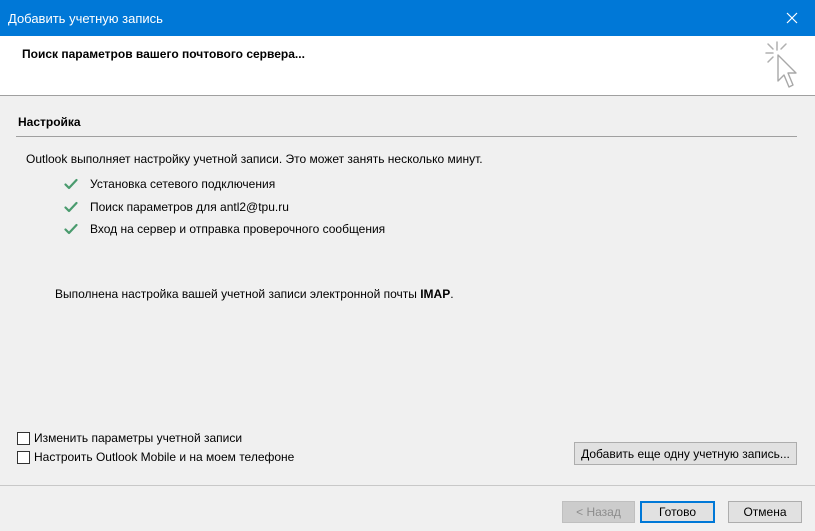  Describe the element at coordinates (677, 512) in the screenshot. I see `finish-button: Готово` at that location.